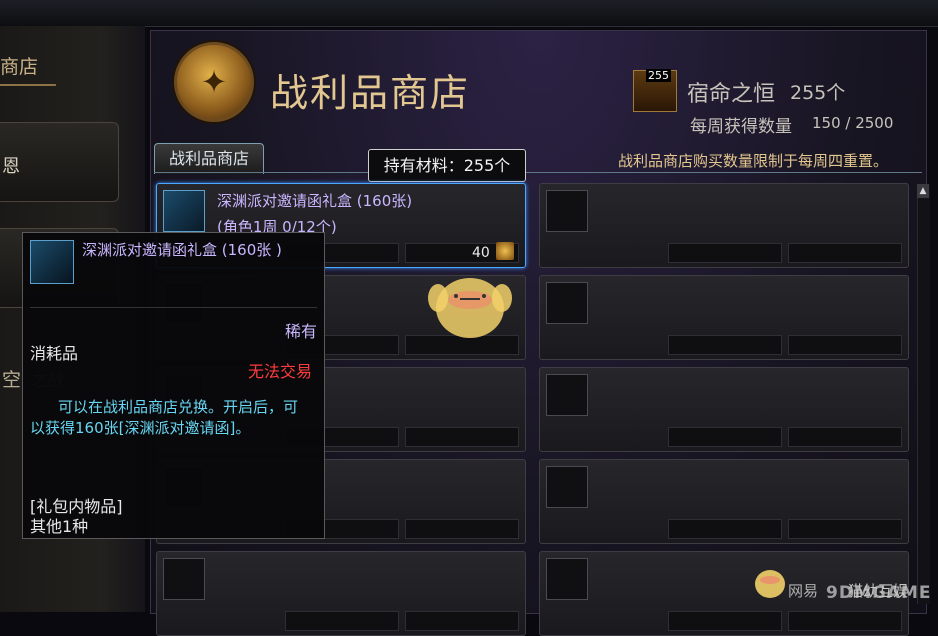 The image size is (938, 636). Describe the element at coordinates (28, 90) in the screenshot. I see `left-panel-ornament` at that location.